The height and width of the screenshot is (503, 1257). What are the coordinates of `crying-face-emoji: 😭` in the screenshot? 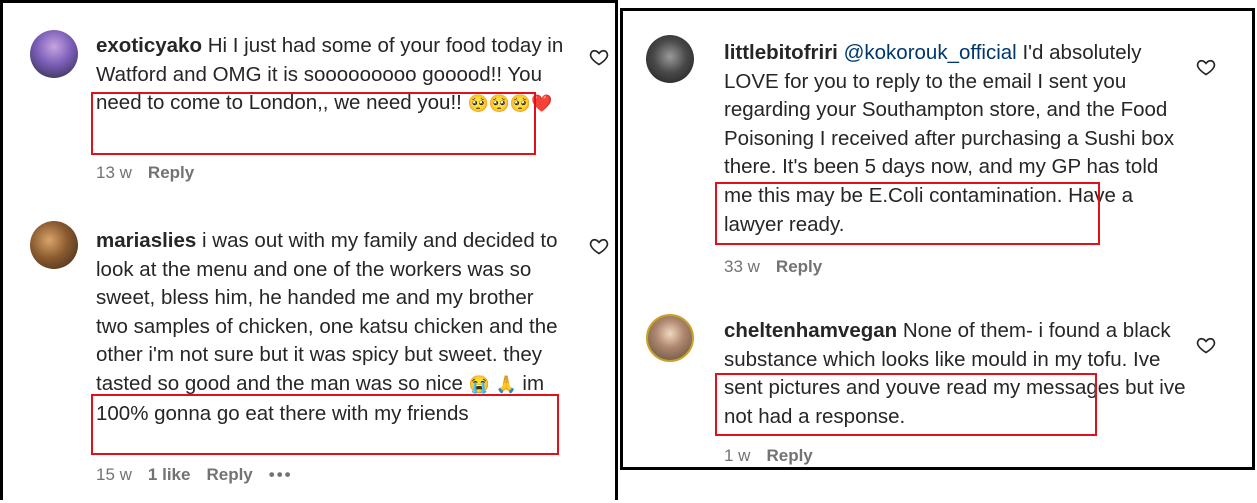 It's located at (479, 384).